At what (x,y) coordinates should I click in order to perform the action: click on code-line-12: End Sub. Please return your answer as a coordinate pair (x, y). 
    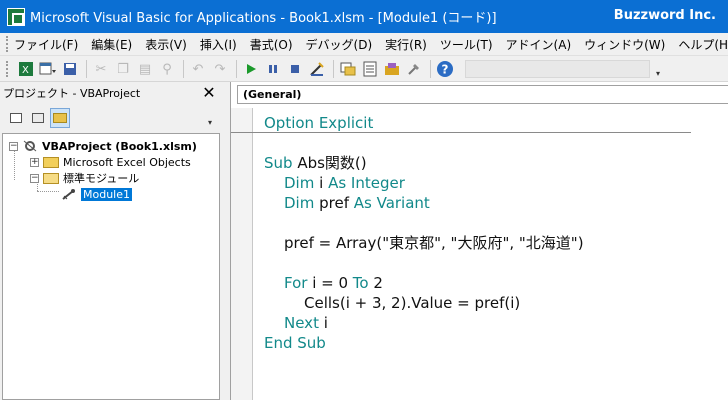
    Looking at the image, I should click on (494, 343).